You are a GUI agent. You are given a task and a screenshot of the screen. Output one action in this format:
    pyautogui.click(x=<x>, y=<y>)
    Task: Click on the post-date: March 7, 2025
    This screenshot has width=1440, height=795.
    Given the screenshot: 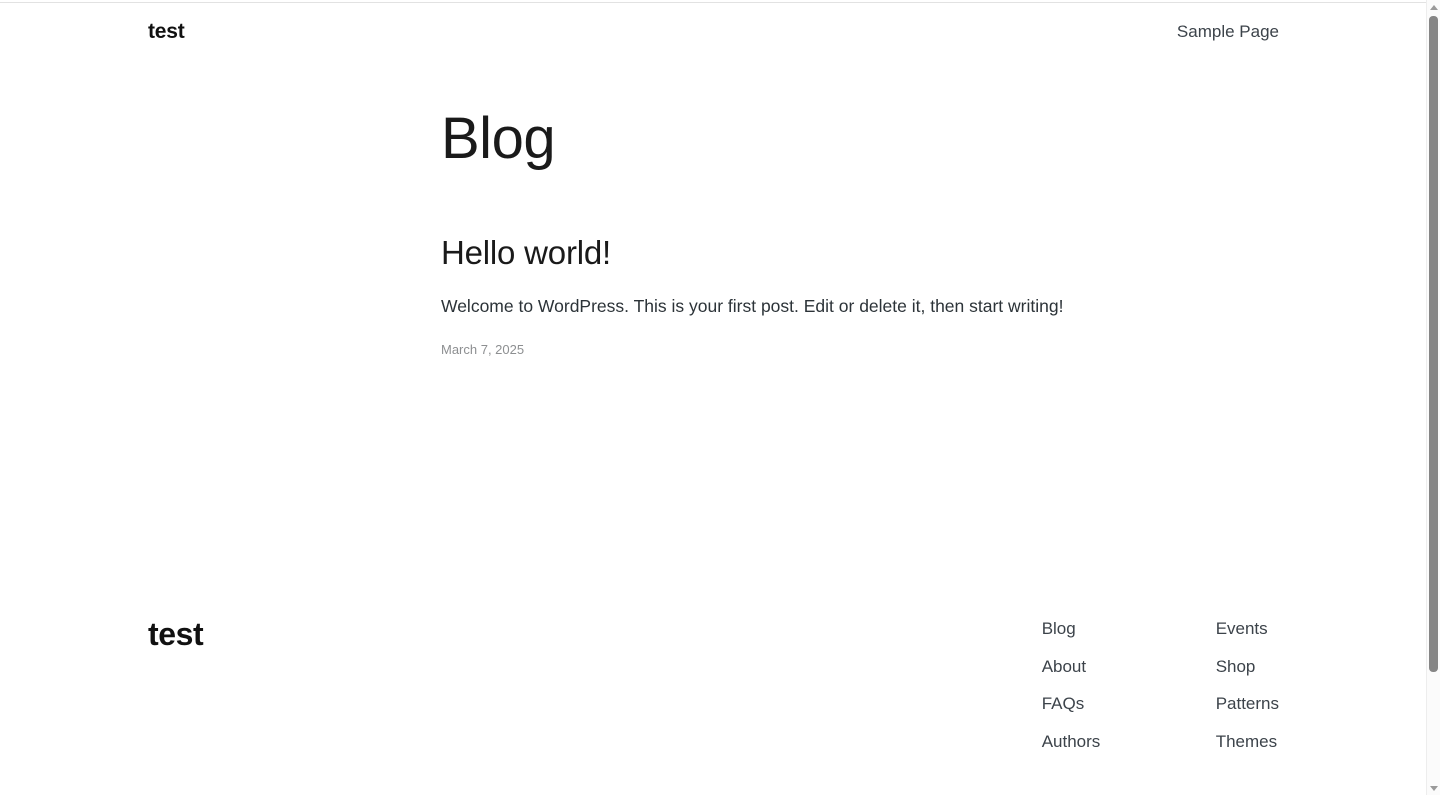 What is the action you would take?
    pyautogui.click(x=483, y=349)
    